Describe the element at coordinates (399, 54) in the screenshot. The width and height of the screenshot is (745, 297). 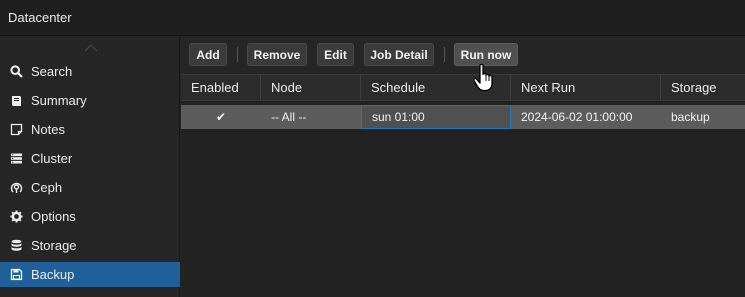
I see `job-detail-button: Job Detail` at that location.